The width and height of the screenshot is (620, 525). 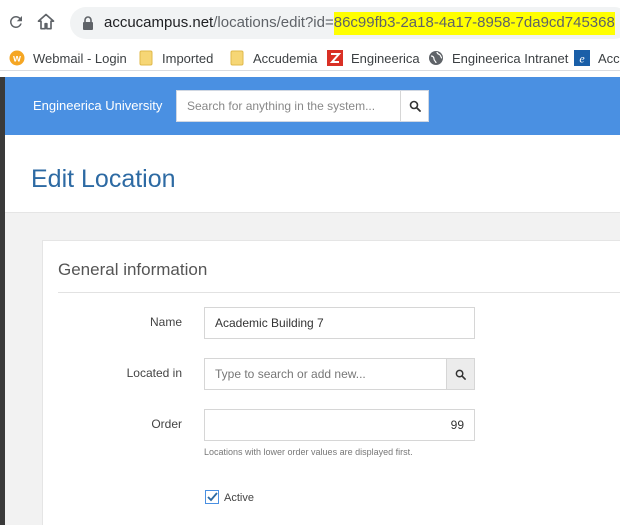 I want to click on section-title: General information, so click(x=133, y=269).